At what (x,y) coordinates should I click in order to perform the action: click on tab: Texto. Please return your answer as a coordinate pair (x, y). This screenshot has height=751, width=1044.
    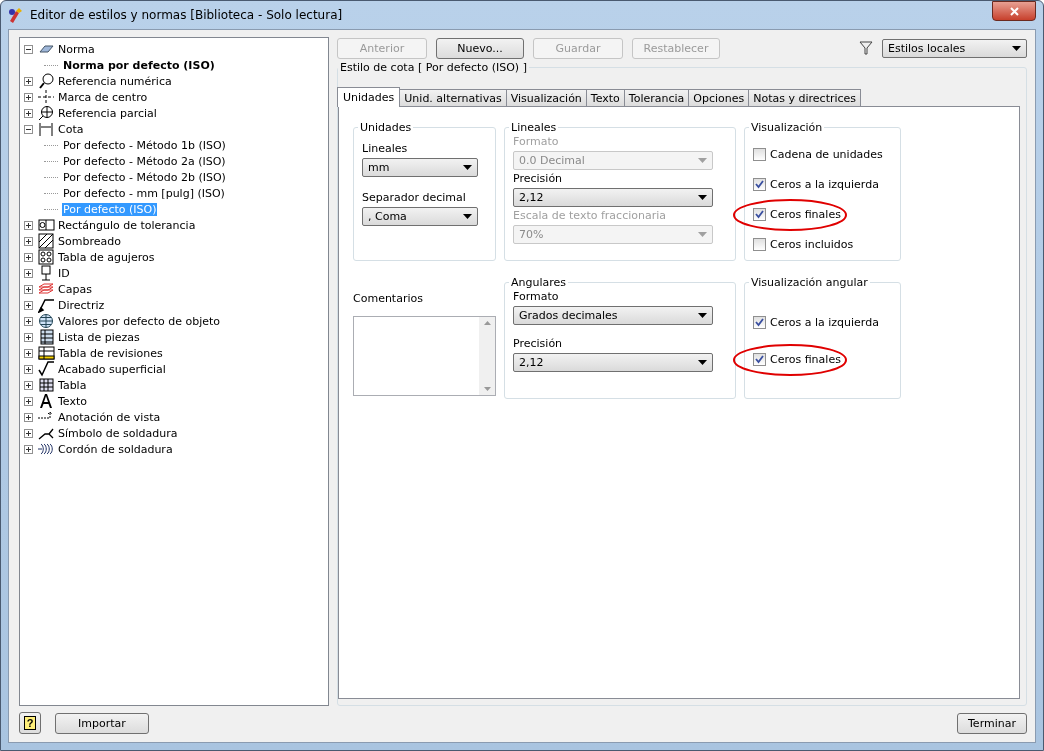
    Looking at the image, I should click on (605, 98).